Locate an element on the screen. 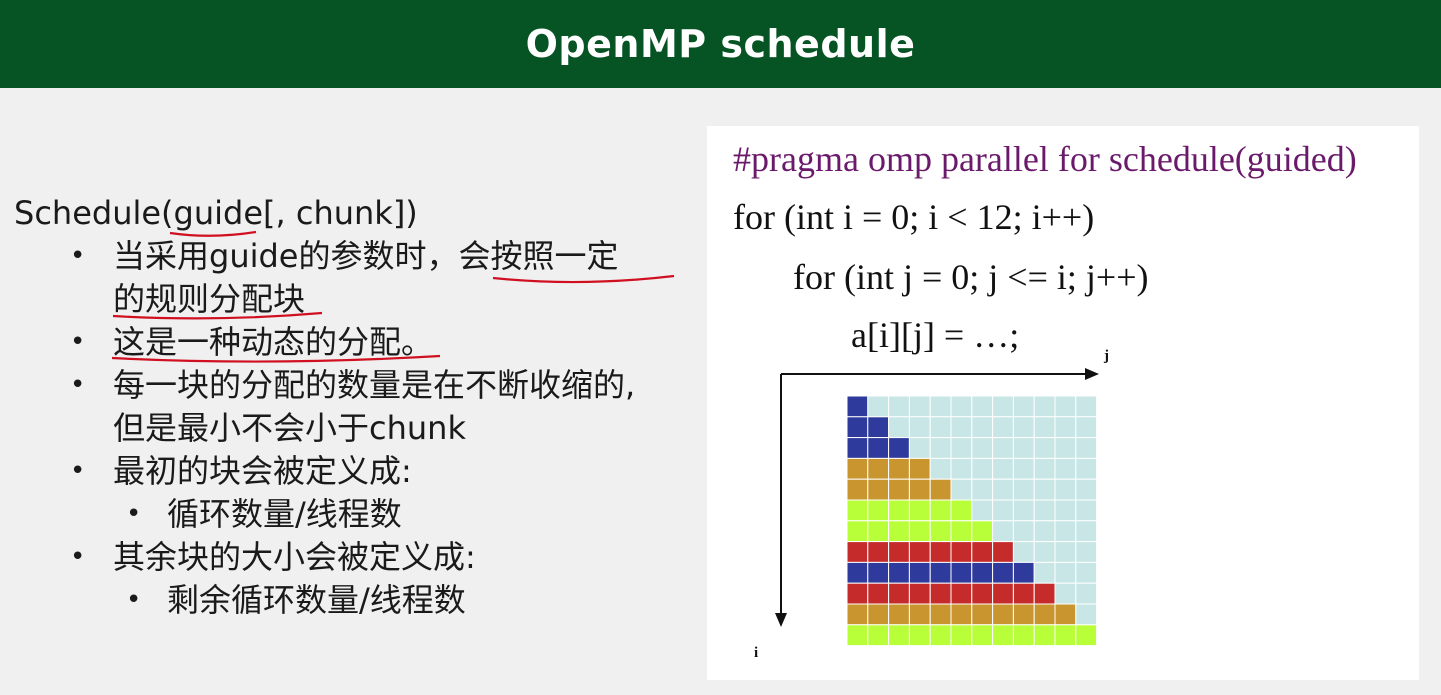  j-axis-label: j is located at coordinates (1106, 356).